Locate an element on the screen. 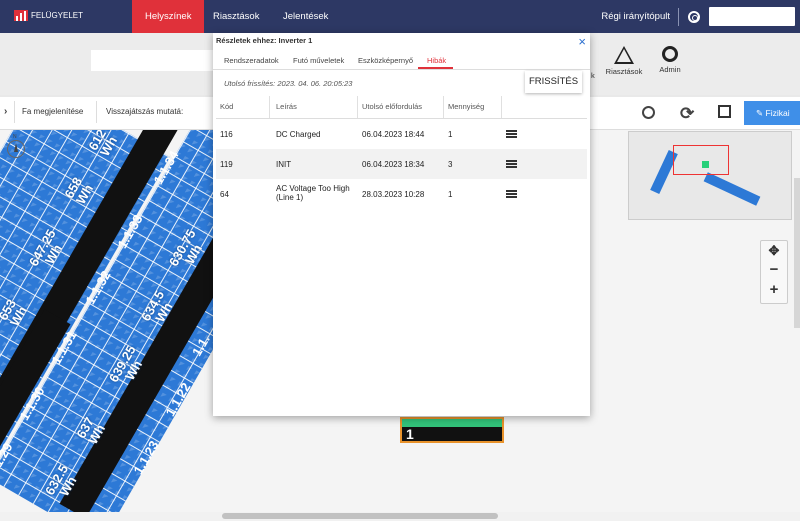 Image resolution: width=800 pixels, height=521 pixels. tab-rendszeradatok: Rendszeradatok is located at coordinates (251, 60).